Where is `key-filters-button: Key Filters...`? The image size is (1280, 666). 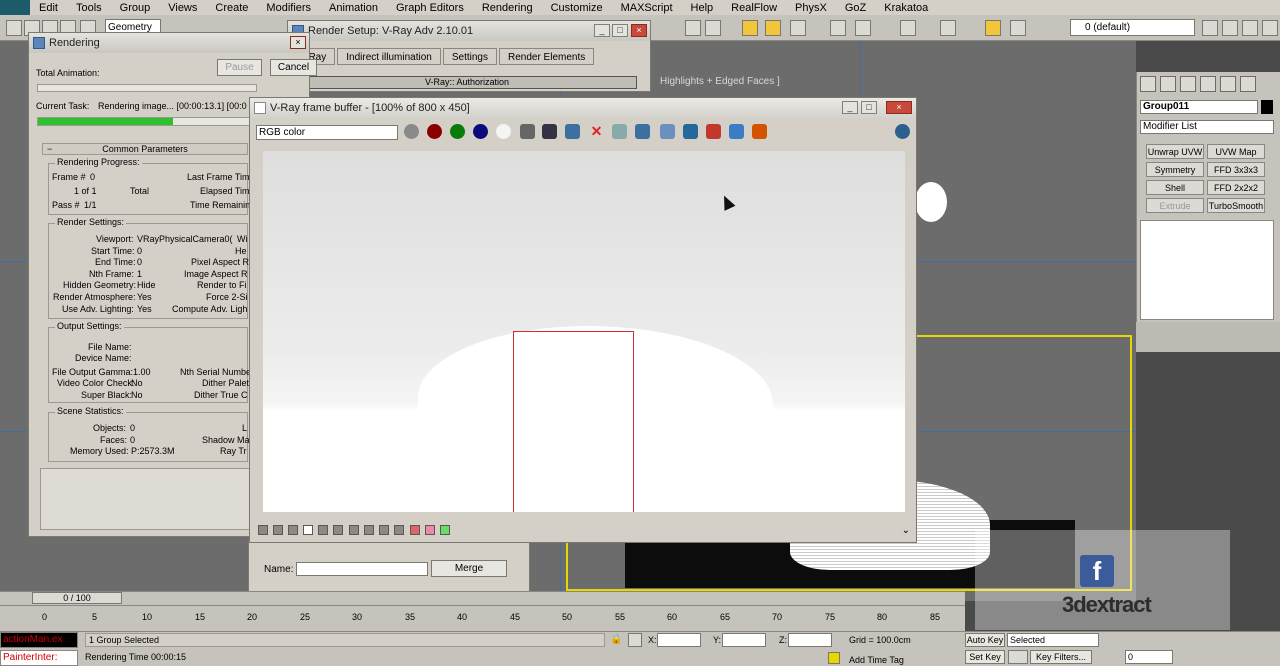 key-filters-button: Key Filters... is located at coordinates (1061, 657).